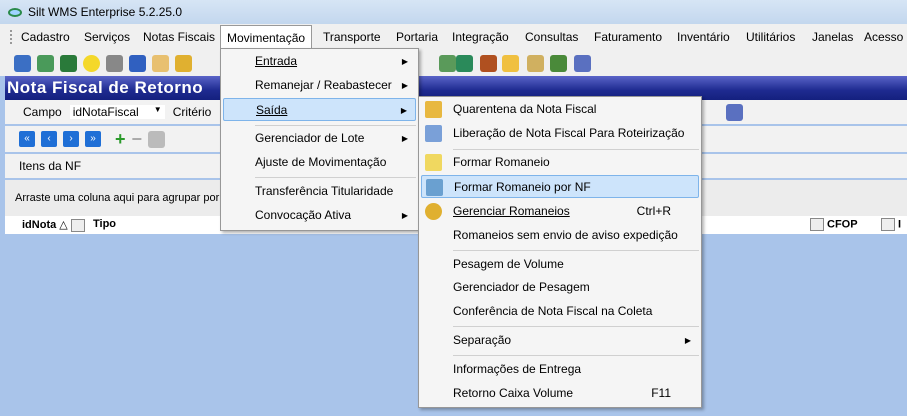  What do you see at coordinates (433, 109) in the screenshot?
I see `folder-quarantine-icon` at bounding box center [433, 109].